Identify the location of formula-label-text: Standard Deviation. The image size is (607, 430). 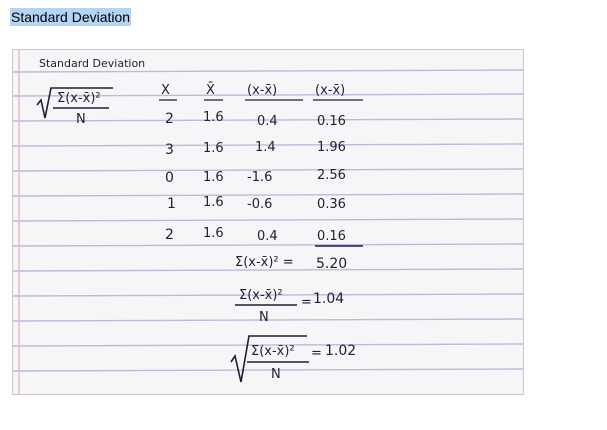
(92, 63).